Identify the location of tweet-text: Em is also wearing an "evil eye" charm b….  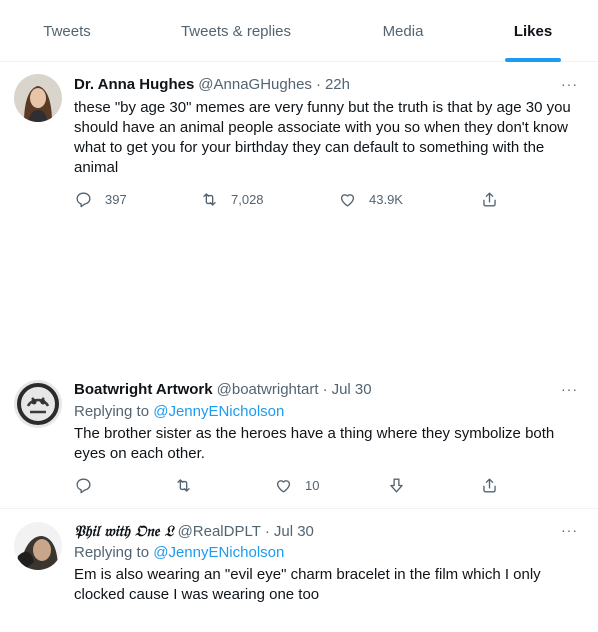
(307, 584).